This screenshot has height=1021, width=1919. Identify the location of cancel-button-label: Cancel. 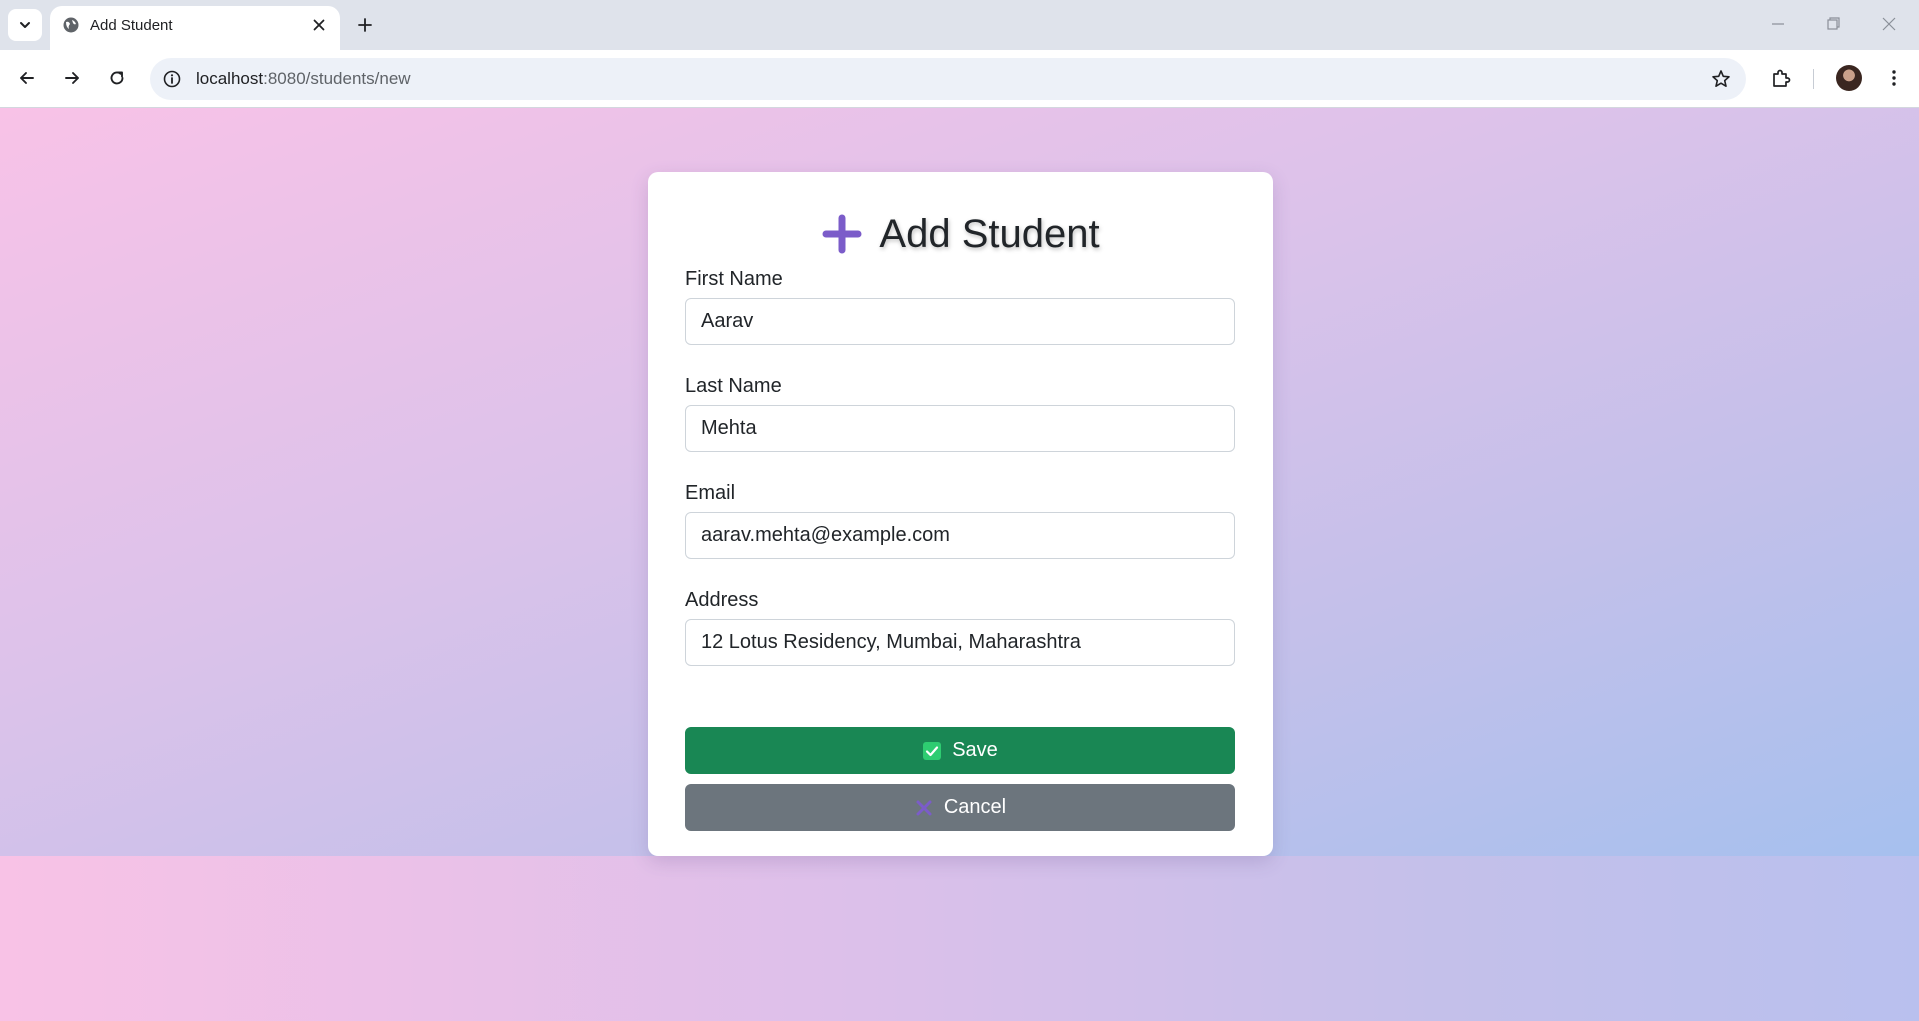
(975, 807).